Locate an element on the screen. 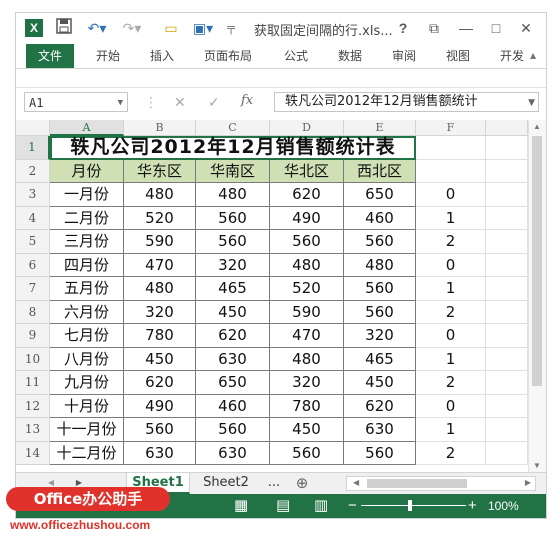 The height and width of the screenshot is (539, 560). insert-function-icon: fx is located at coordinates (247, 100).